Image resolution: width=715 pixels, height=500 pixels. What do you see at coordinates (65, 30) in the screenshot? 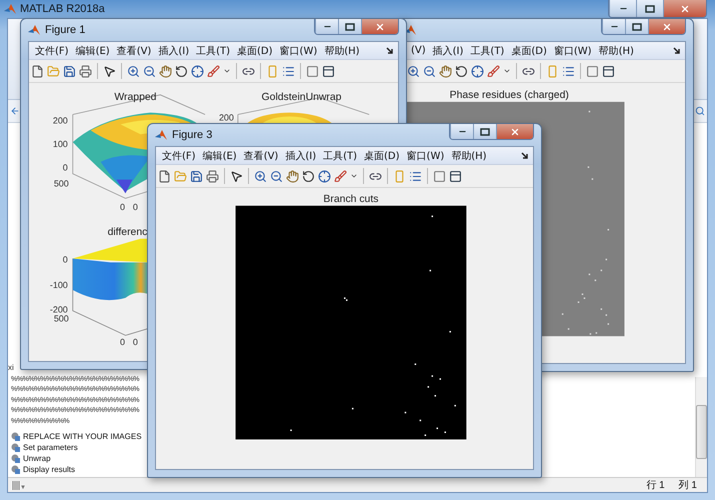
I see `window-title: Figure 1` at bounding box center [65, 30].